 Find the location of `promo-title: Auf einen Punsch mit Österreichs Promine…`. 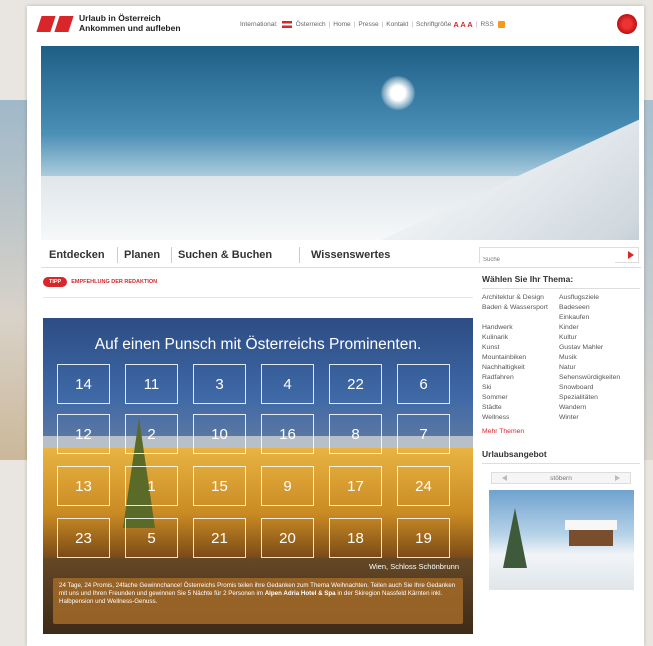

promo-title: Auf einen Punsch mit Österreichs Promine… is located at coordinates (258, 344).